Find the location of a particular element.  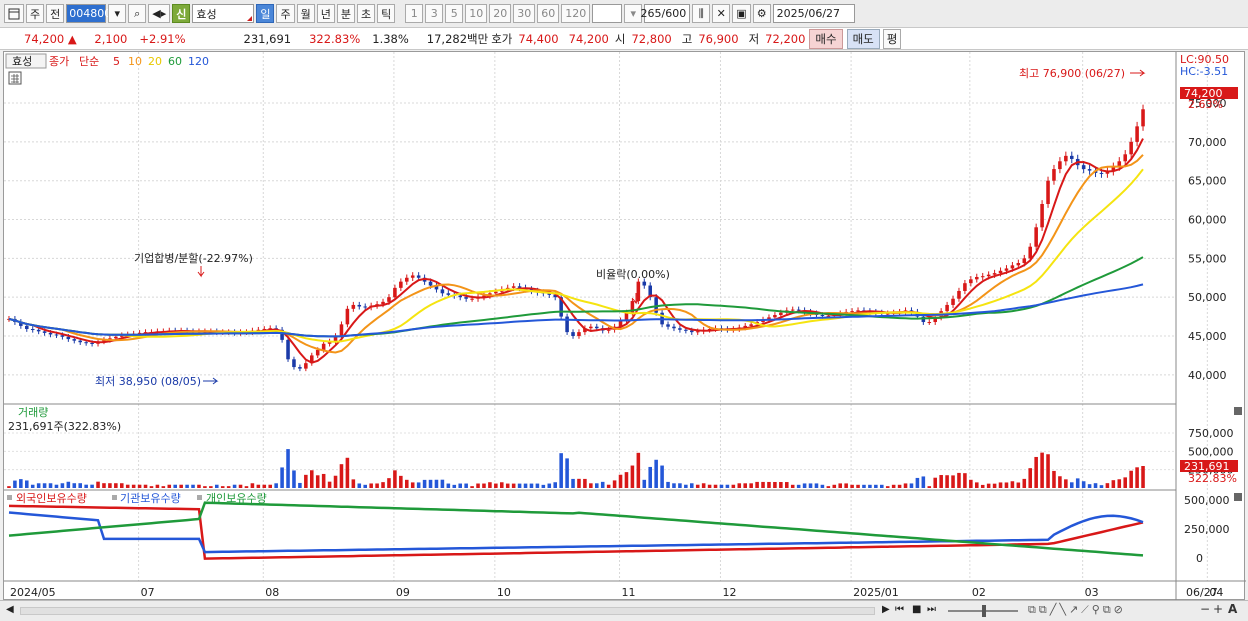

scroll-left-icon: ◀ is located at coordinates (10, 609).